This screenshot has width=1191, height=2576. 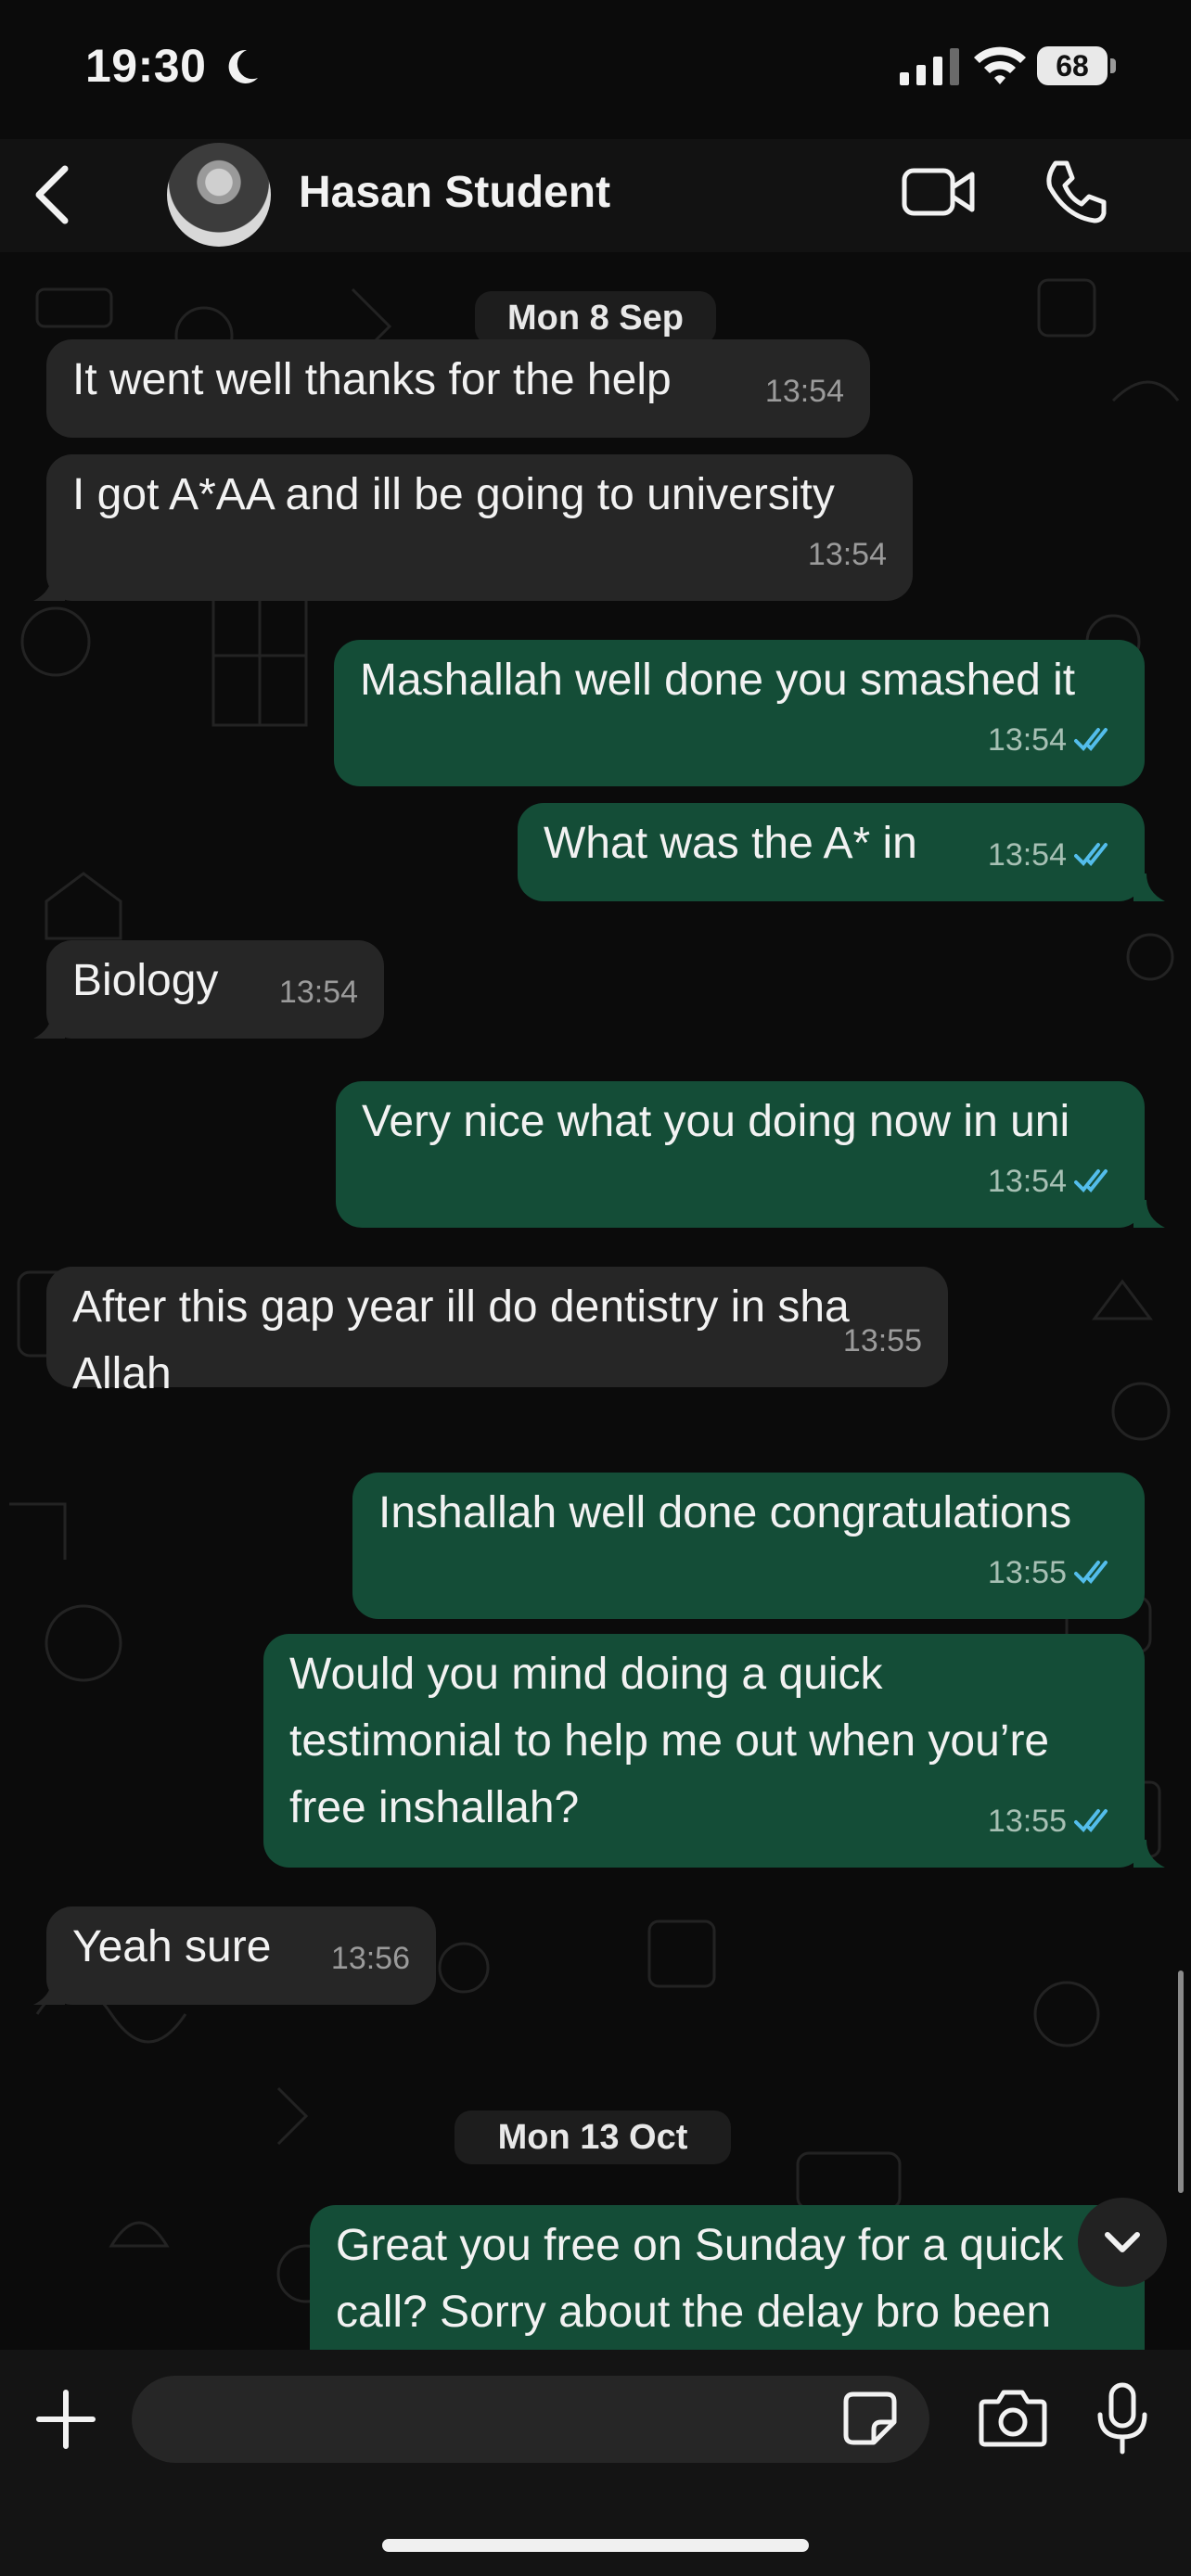 I want to click on contact-name: Hasan Student, so click(x=454, y=192).